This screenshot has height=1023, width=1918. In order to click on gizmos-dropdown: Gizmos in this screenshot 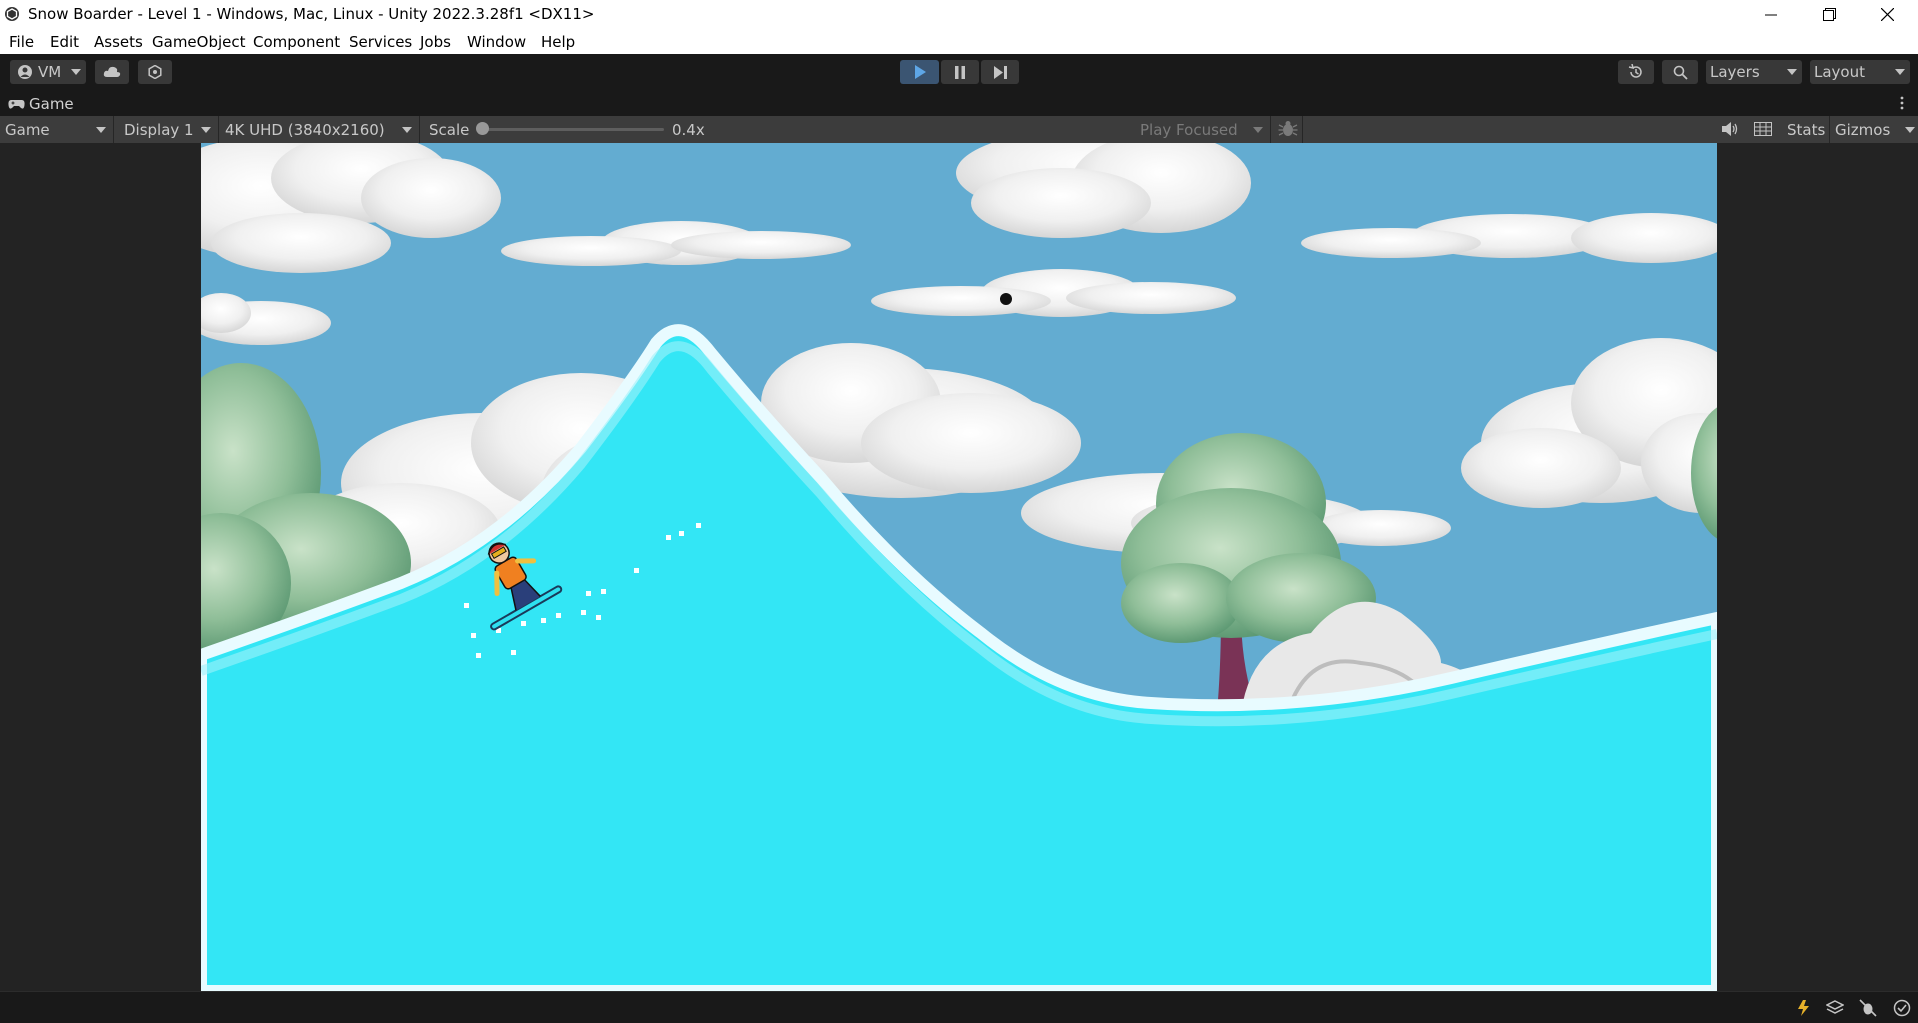, I will do `click(1875, 129)`.